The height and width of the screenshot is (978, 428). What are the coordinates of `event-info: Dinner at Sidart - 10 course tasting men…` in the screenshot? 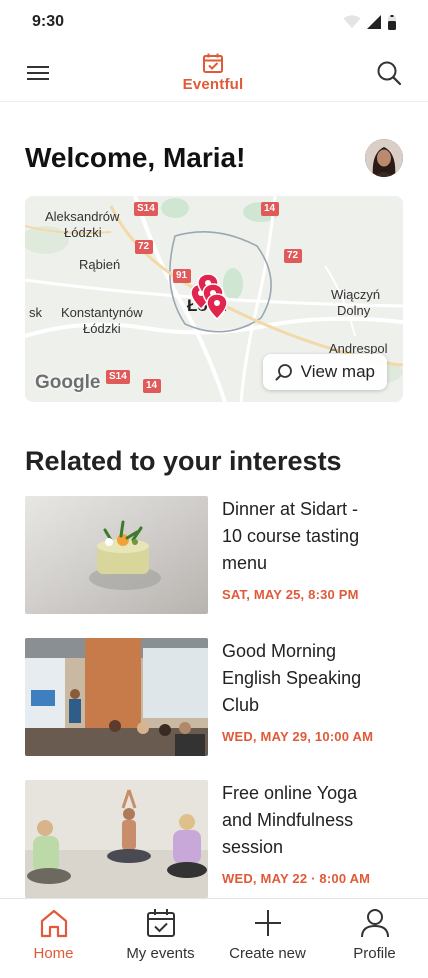 It's located at (283, 567).